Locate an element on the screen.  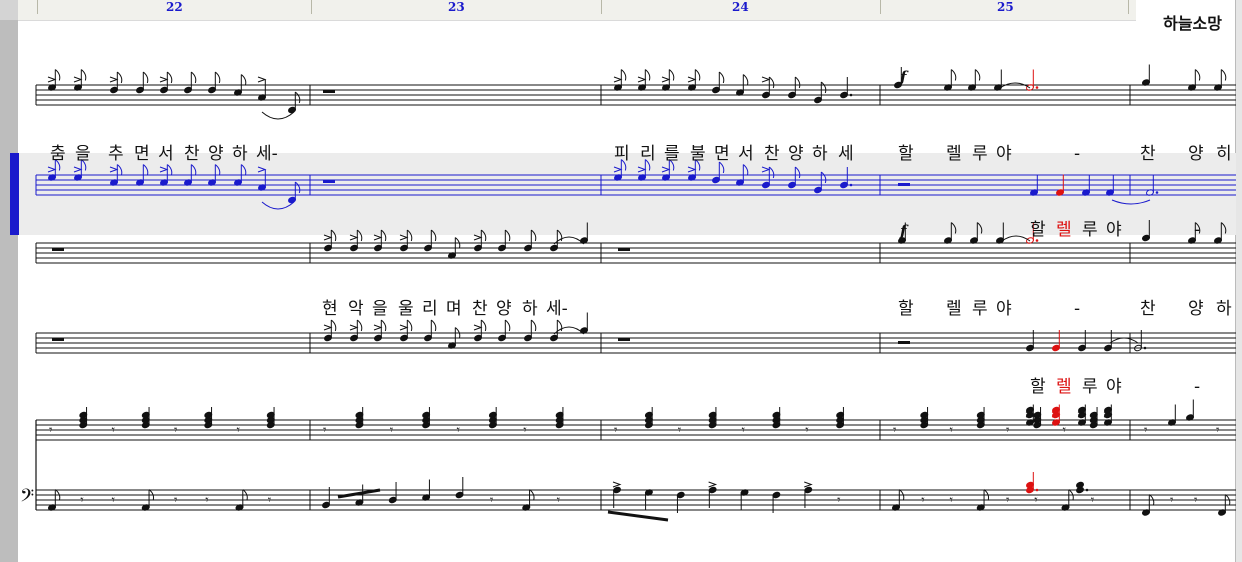
lyric-syllable: 불 is located at coordinates (698, 154).